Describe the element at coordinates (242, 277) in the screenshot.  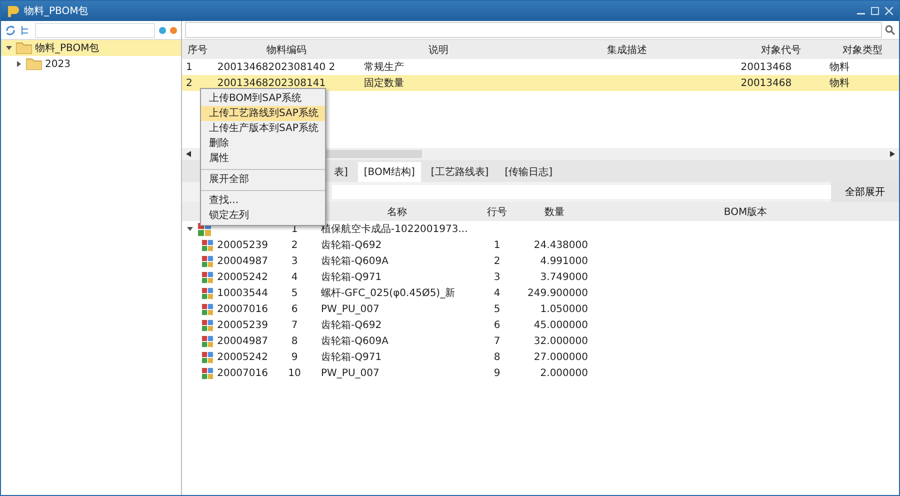
I see `table-cell: 20005242` at that location.